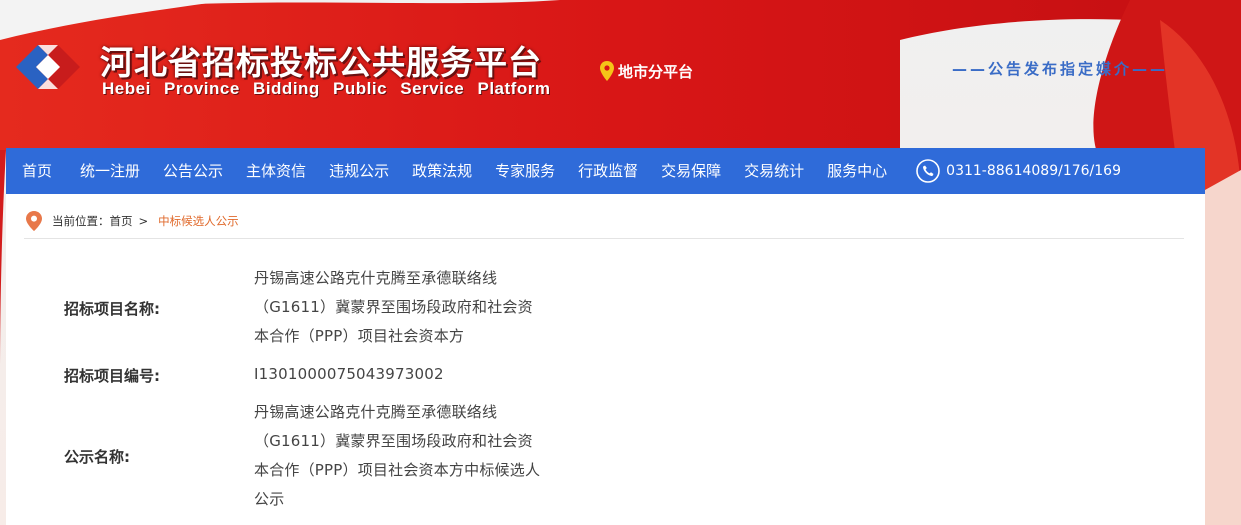 Image resolution: width=1241 pixels, height=525 pixels. What do you see at coordinates (275, 171) in the screenshot?
I see `nav-item-credit: 主体资信` at bounding box center [275, 171].